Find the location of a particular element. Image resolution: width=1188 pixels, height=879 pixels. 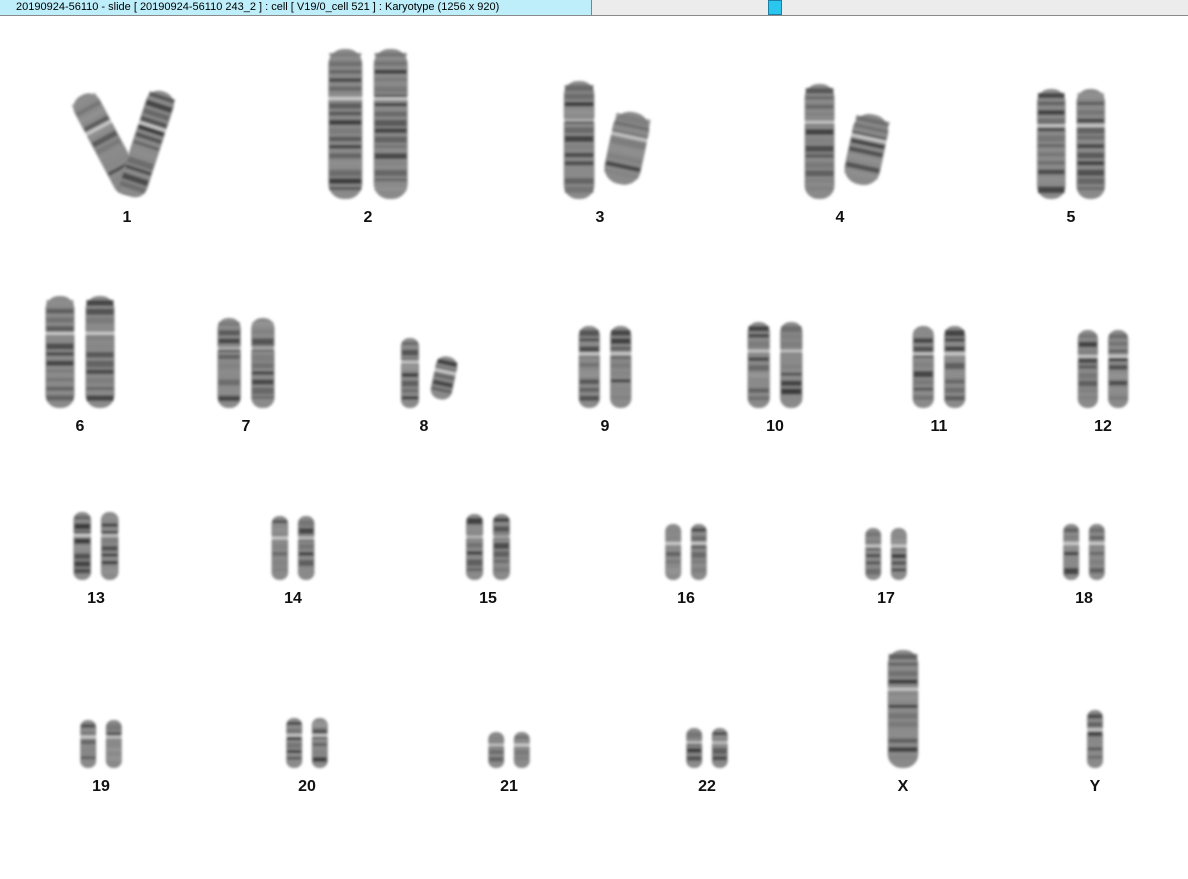

chromosome-label: 18 is located at coordinates (1084, 598).